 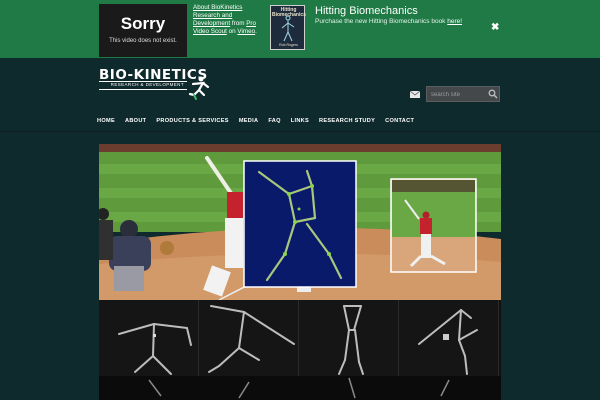 What do you see at coordinates (300, 123) in the screenshot?
I see `nav-links: LINKS` at bounding box center [300, 123].